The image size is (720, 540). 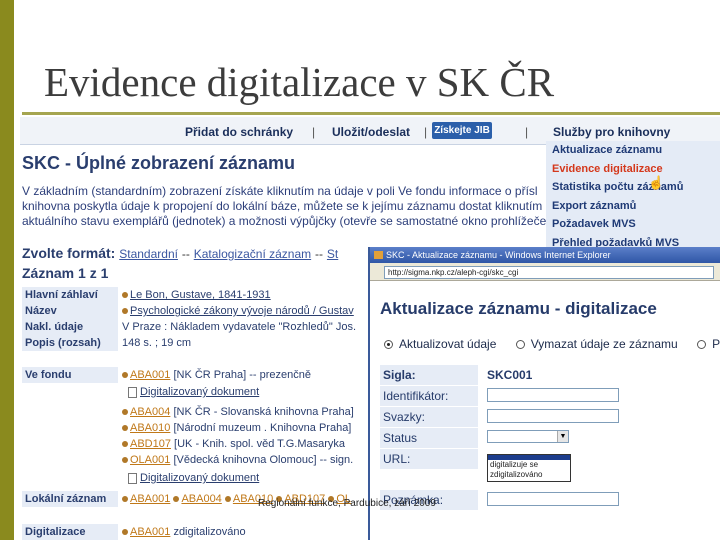 What do you see at coordinates (70, 295) in the screenshot?
I see `field-label: Hlavní záhlaví` at bounding box center [70, 295].